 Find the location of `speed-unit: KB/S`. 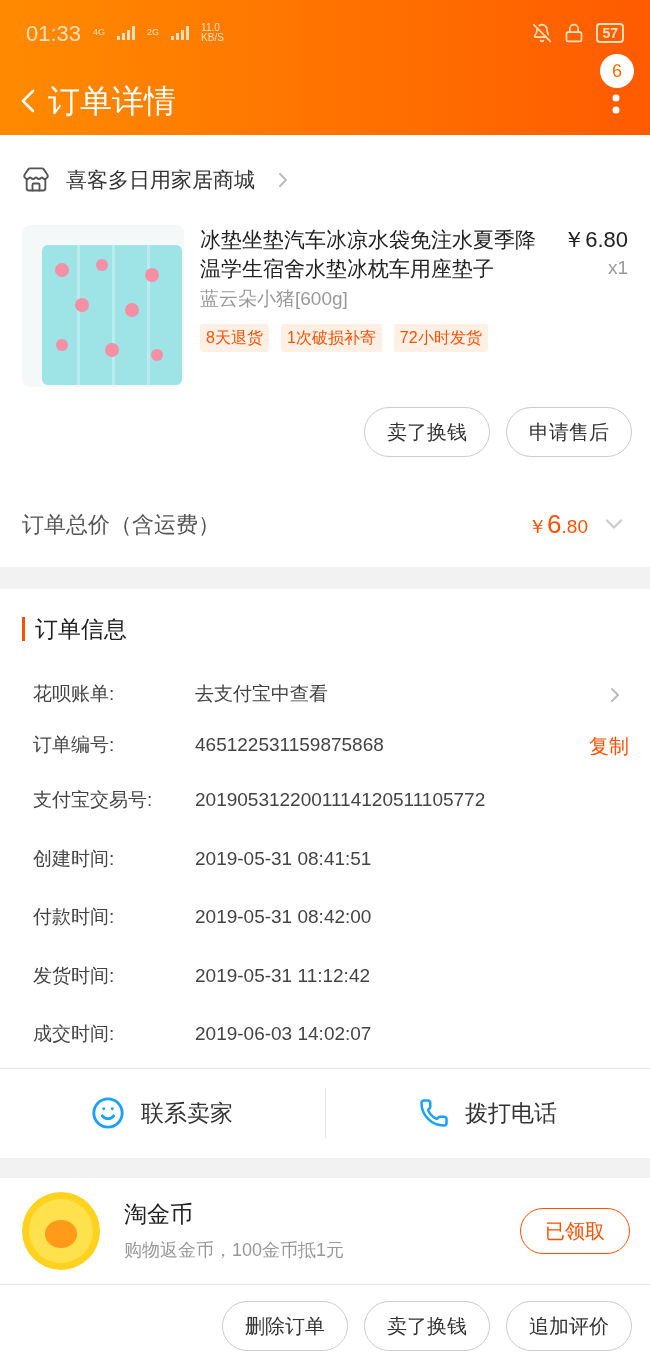

speed-unit: KB/S is located at coordinates (212, 38).